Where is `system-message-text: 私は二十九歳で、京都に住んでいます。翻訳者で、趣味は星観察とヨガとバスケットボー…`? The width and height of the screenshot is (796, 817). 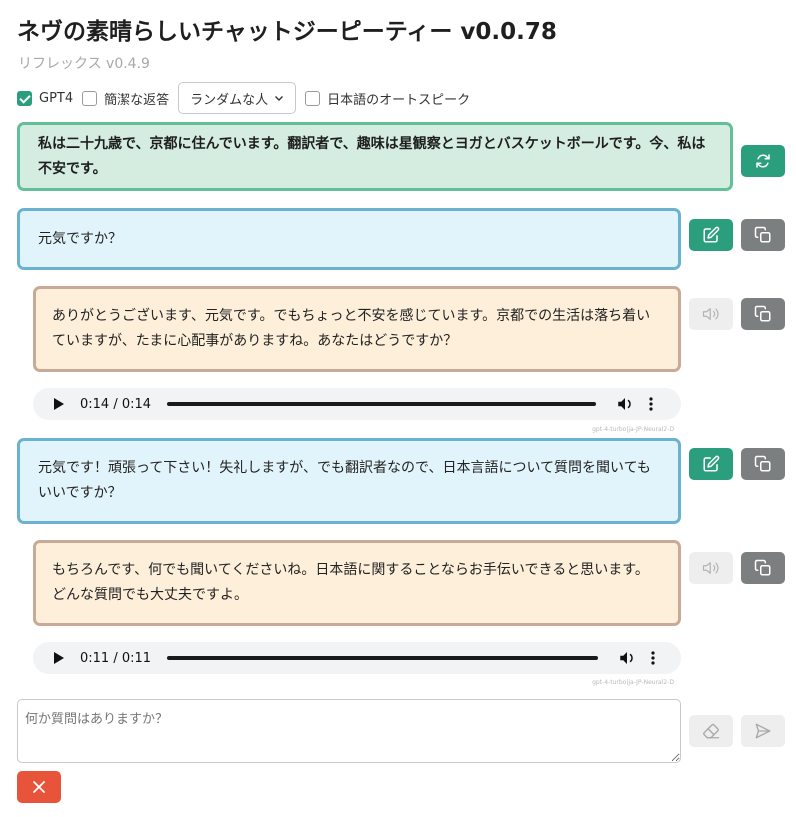
system-message-text: 私は二十九歳で、京都に住んでいます。翻訳者で、趣味は星観察とヨガとバスケットボー… is located at coordinates (372, 156).